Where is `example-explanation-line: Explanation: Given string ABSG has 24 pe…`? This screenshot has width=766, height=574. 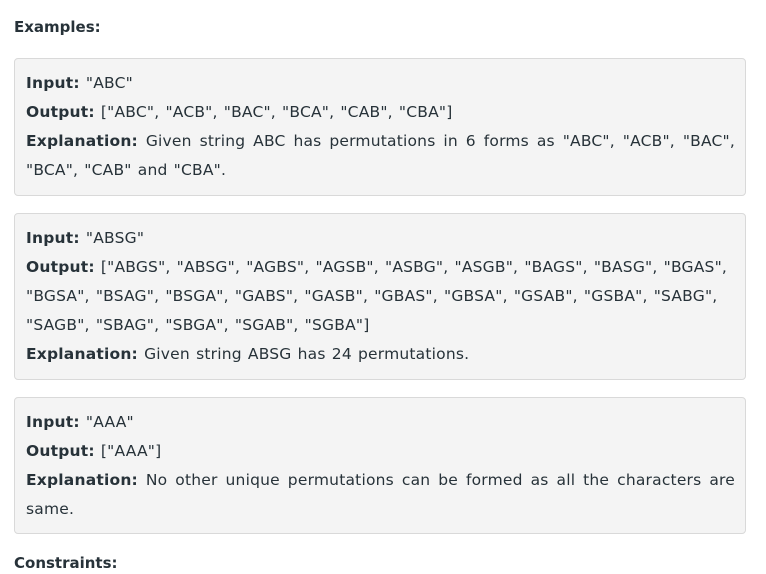 example-explanation-line: Explanation: Given string ABSG has 24 pe… is located at coordinates (380, 354).